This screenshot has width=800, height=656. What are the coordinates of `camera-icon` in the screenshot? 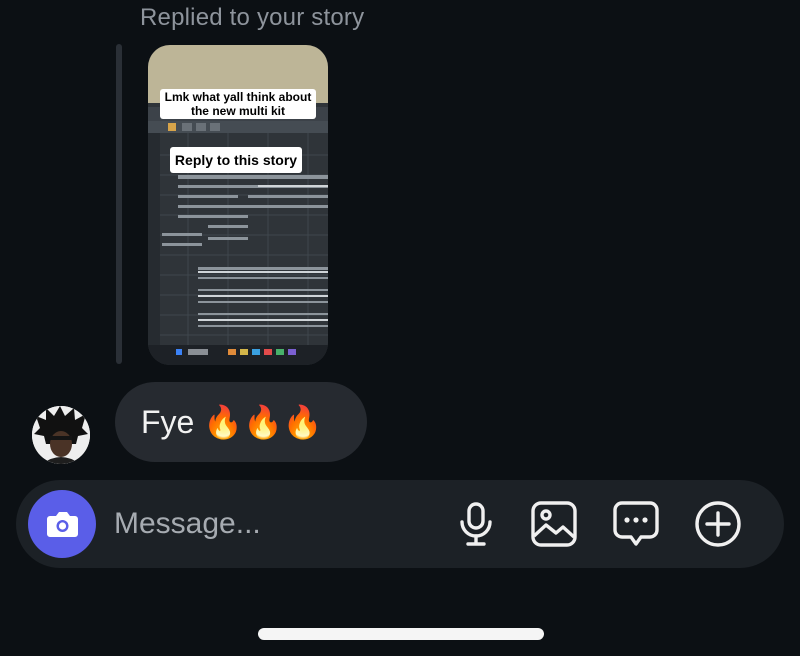 It's located at (62, 524).